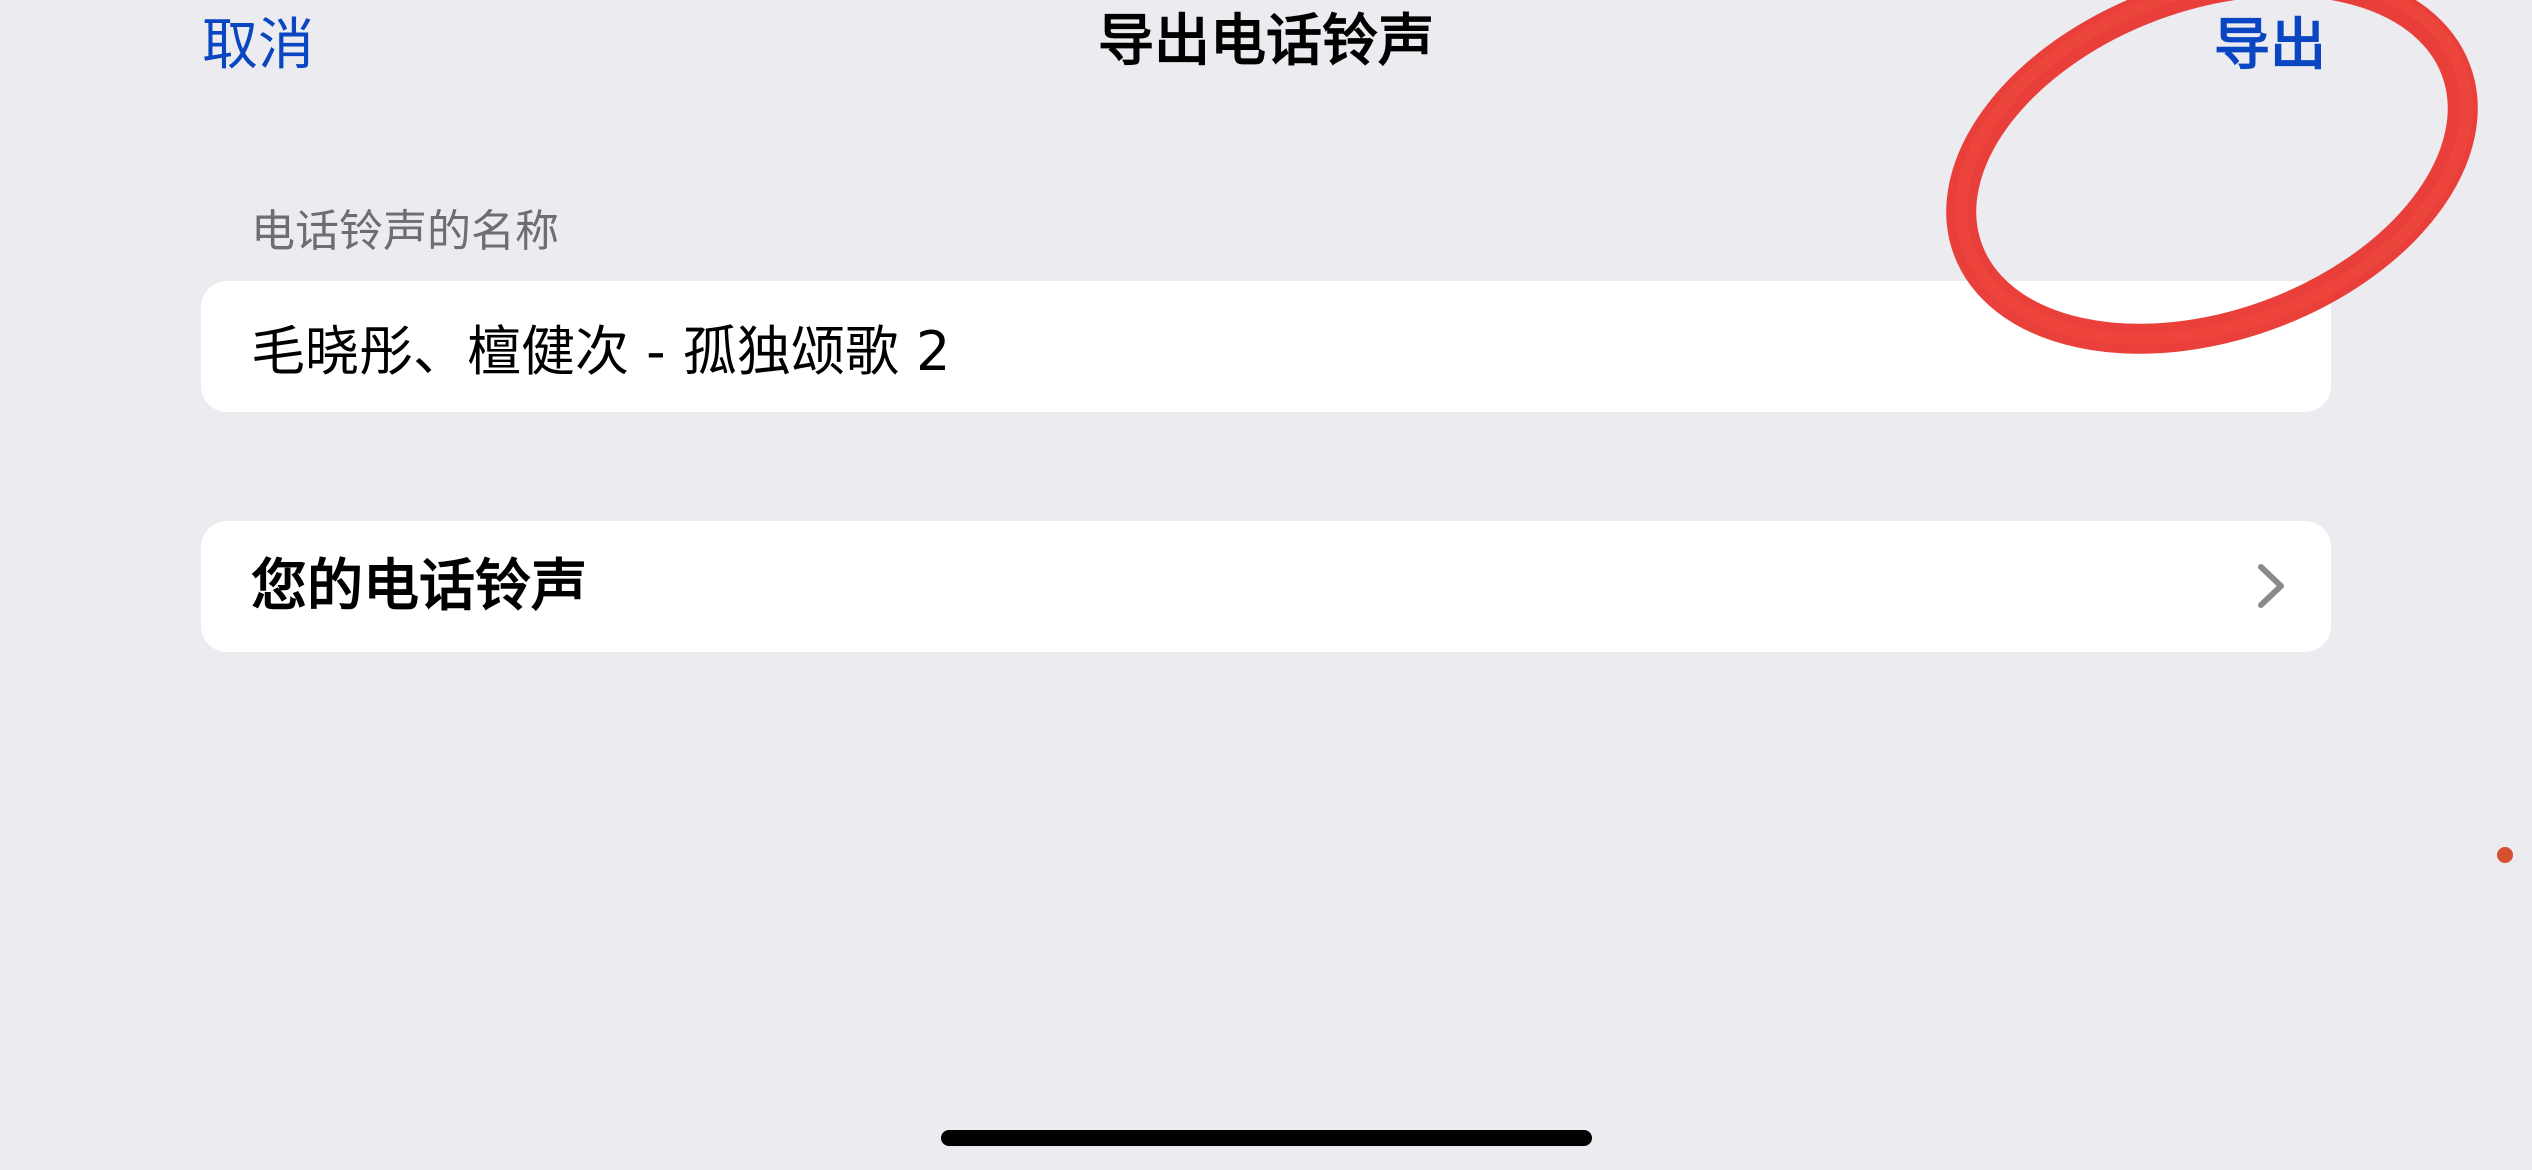 The height and width of the screenshot is (1170, 2532). I want to click on chevron-right-icon, so click(2271, 586).